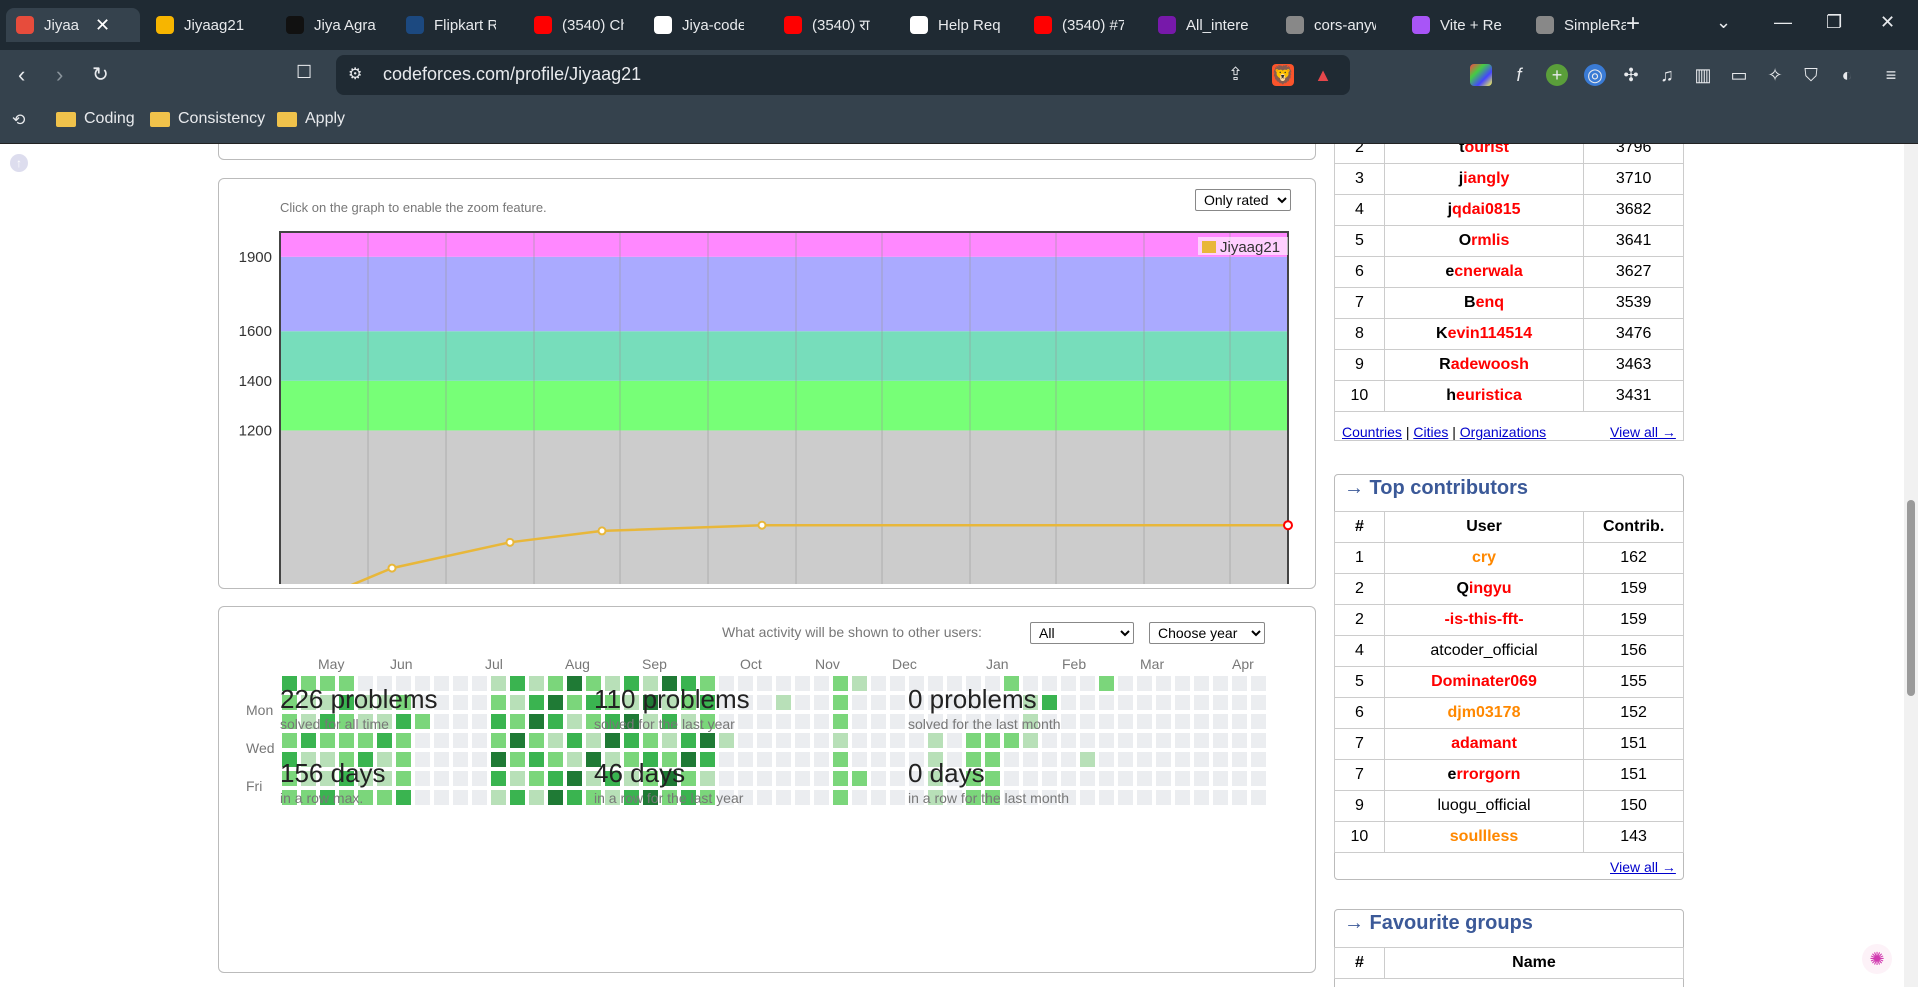 The height and width of the screenshot is (987, 1918). I want to click on user-link: jiangly, so click(1484, 179).